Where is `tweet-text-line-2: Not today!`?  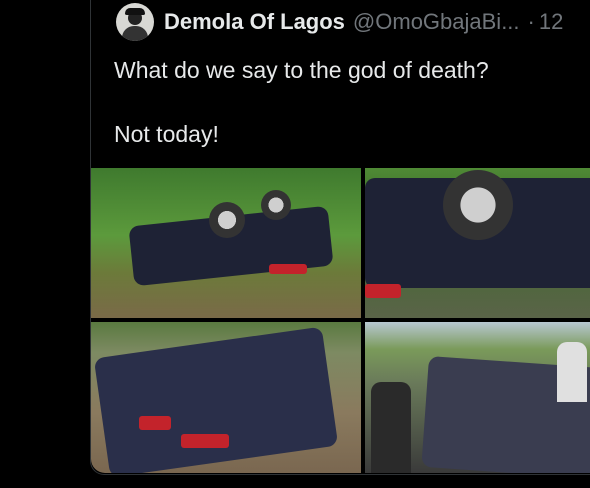 tweet-text-line-2: Not today! is located at coordinates (166, 134).